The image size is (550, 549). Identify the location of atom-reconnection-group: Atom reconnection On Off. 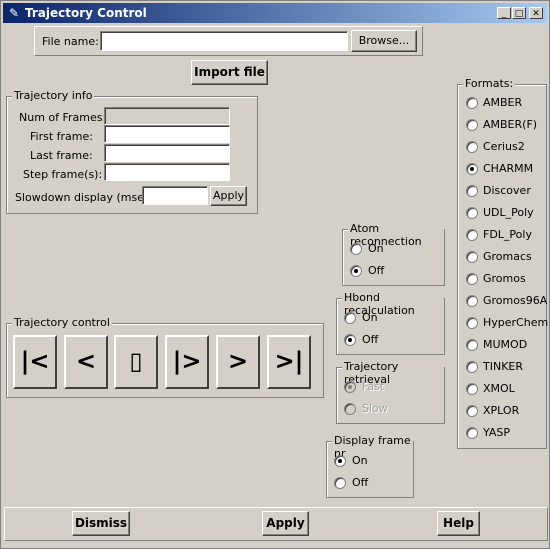
(393, 254).